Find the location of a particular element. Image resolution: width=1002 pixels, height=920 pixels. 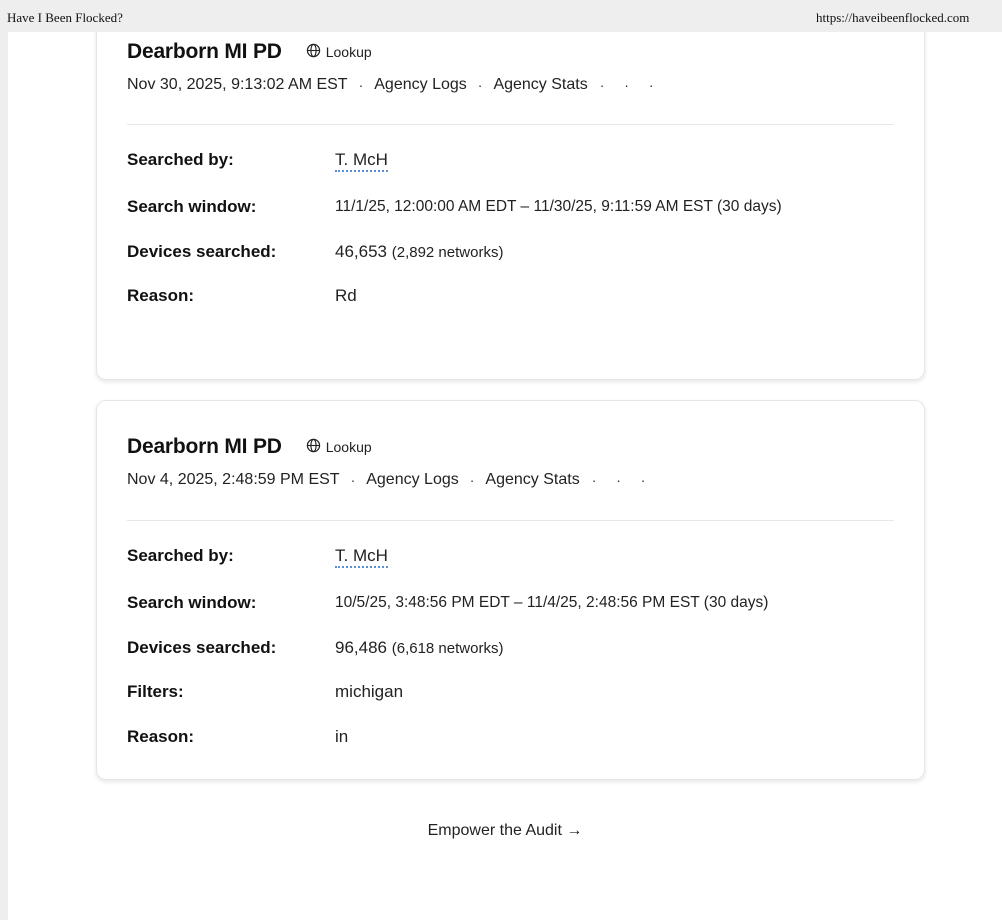

reason-row: Reason: in is located at coordinates (510, 737).